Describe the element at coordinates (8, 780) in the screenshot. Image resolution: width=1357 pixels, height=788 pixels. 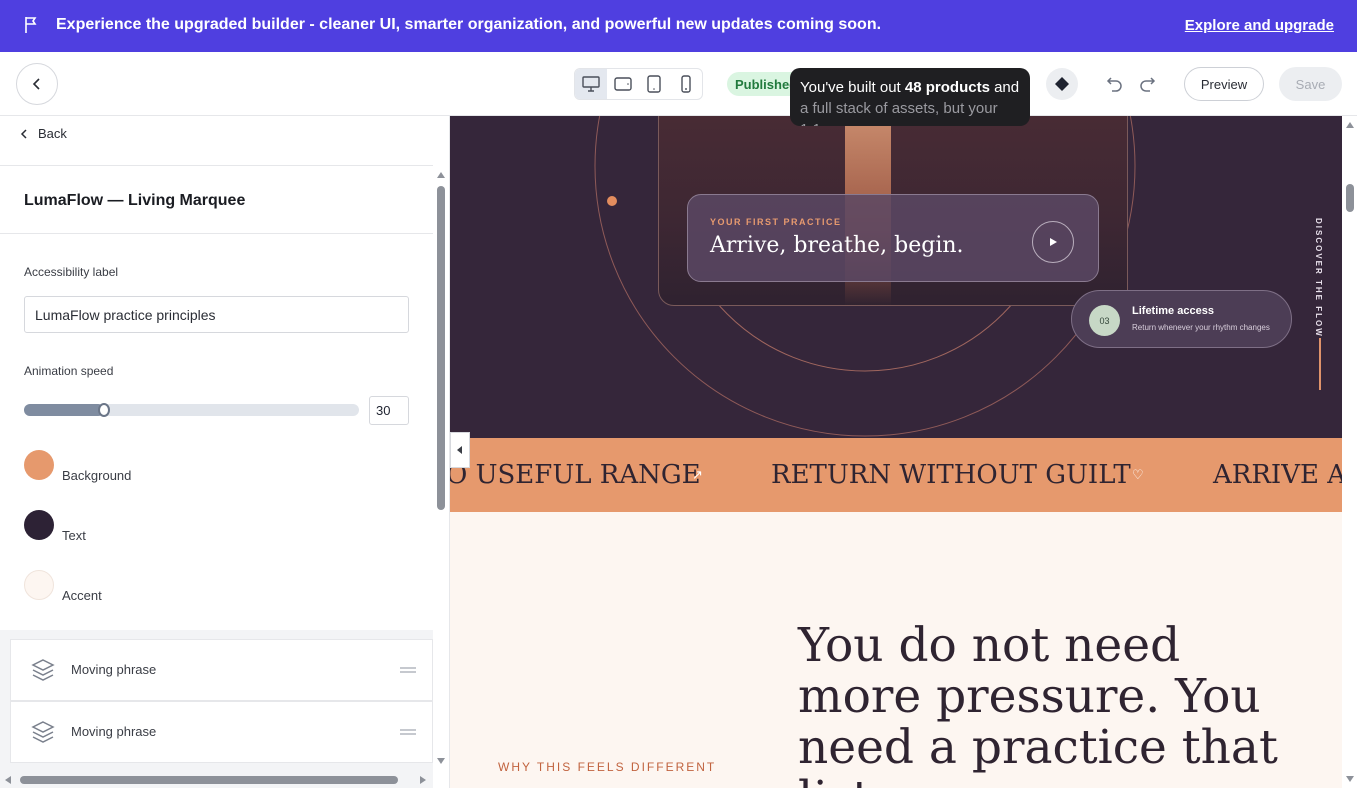
I see `scroll-left-icon` at that location.